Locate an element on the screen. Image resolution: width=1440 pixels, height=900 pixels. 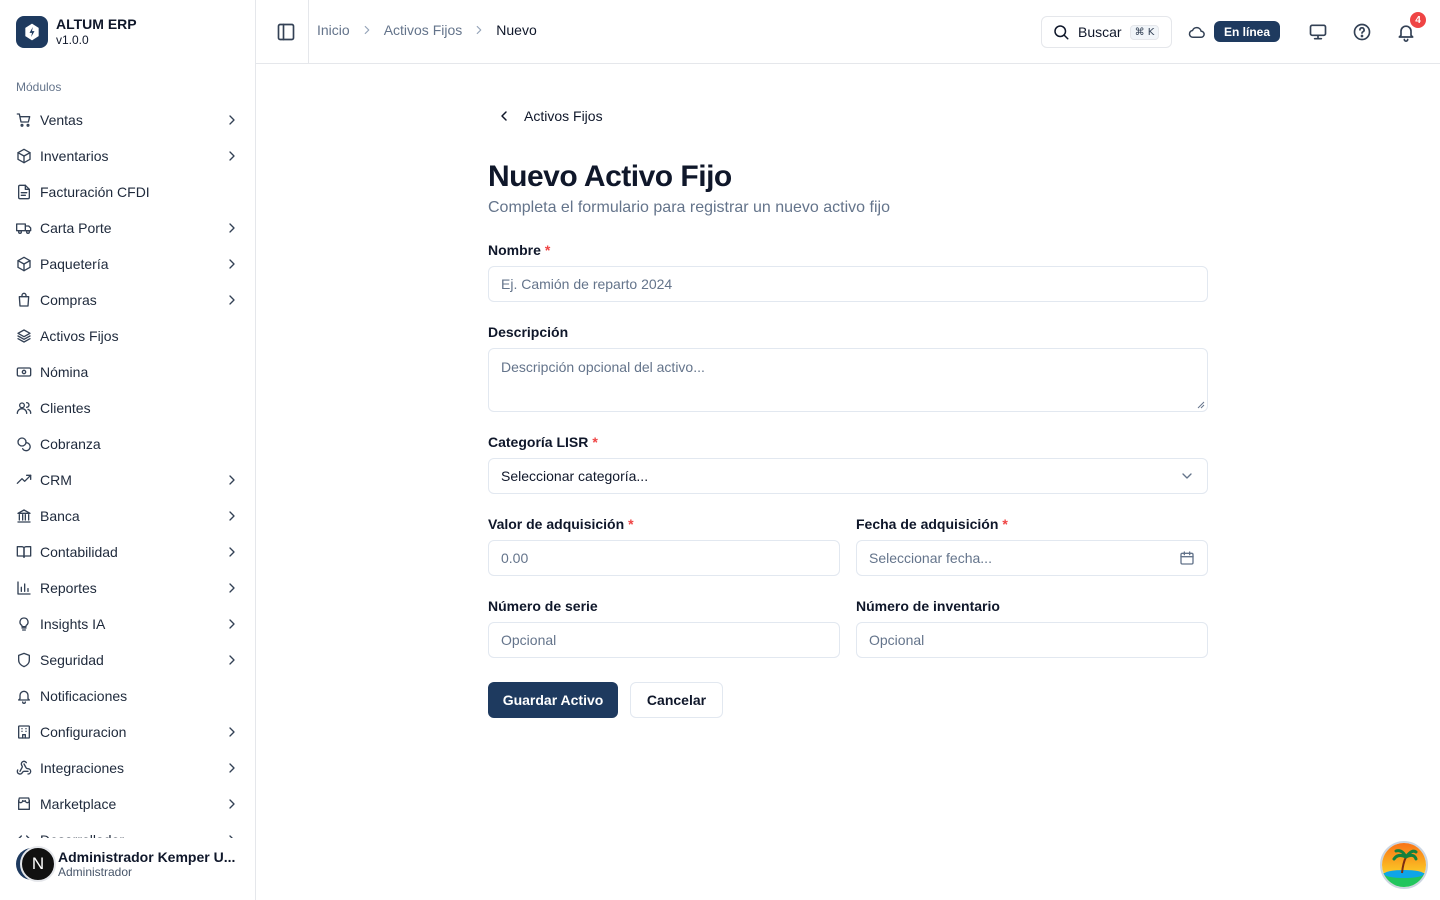
calendar-icon is located at coordinates (1187, 558).